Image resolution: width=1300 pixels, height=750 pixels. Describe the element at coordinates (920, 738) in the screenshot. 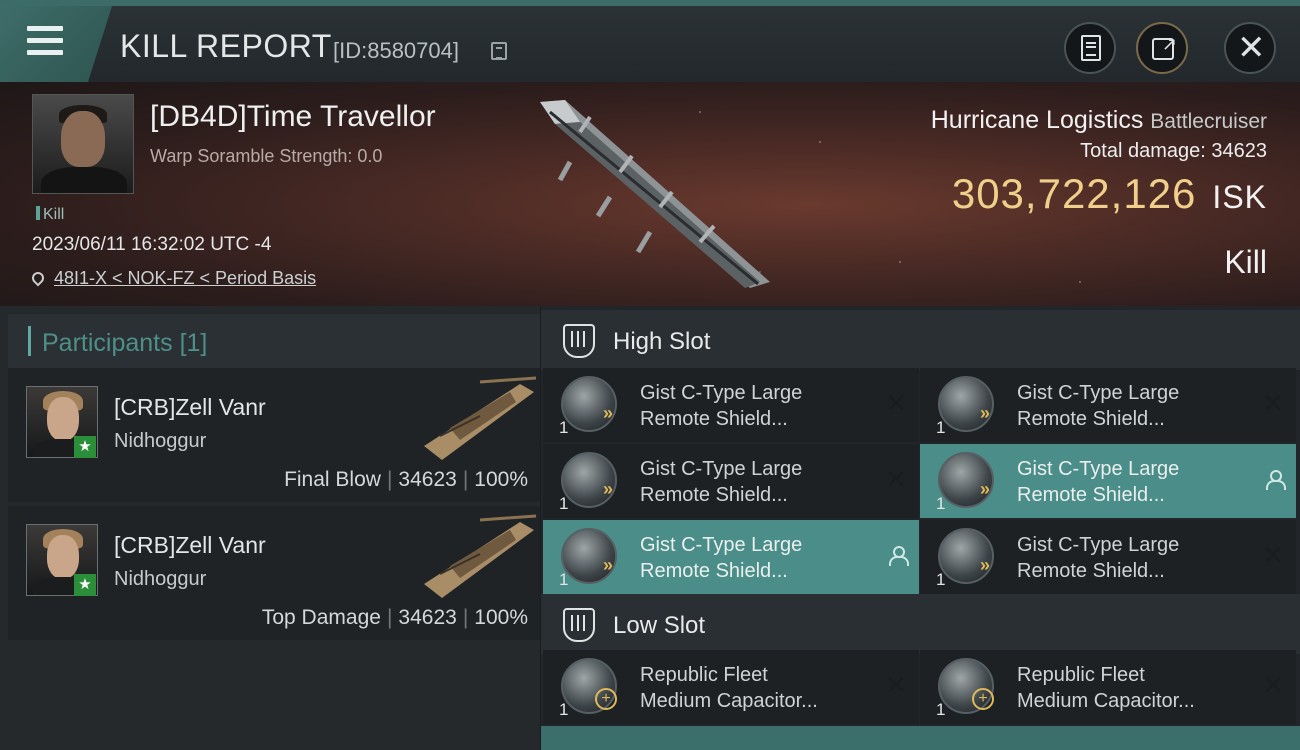

I see `module-row-cutoff` at that location.